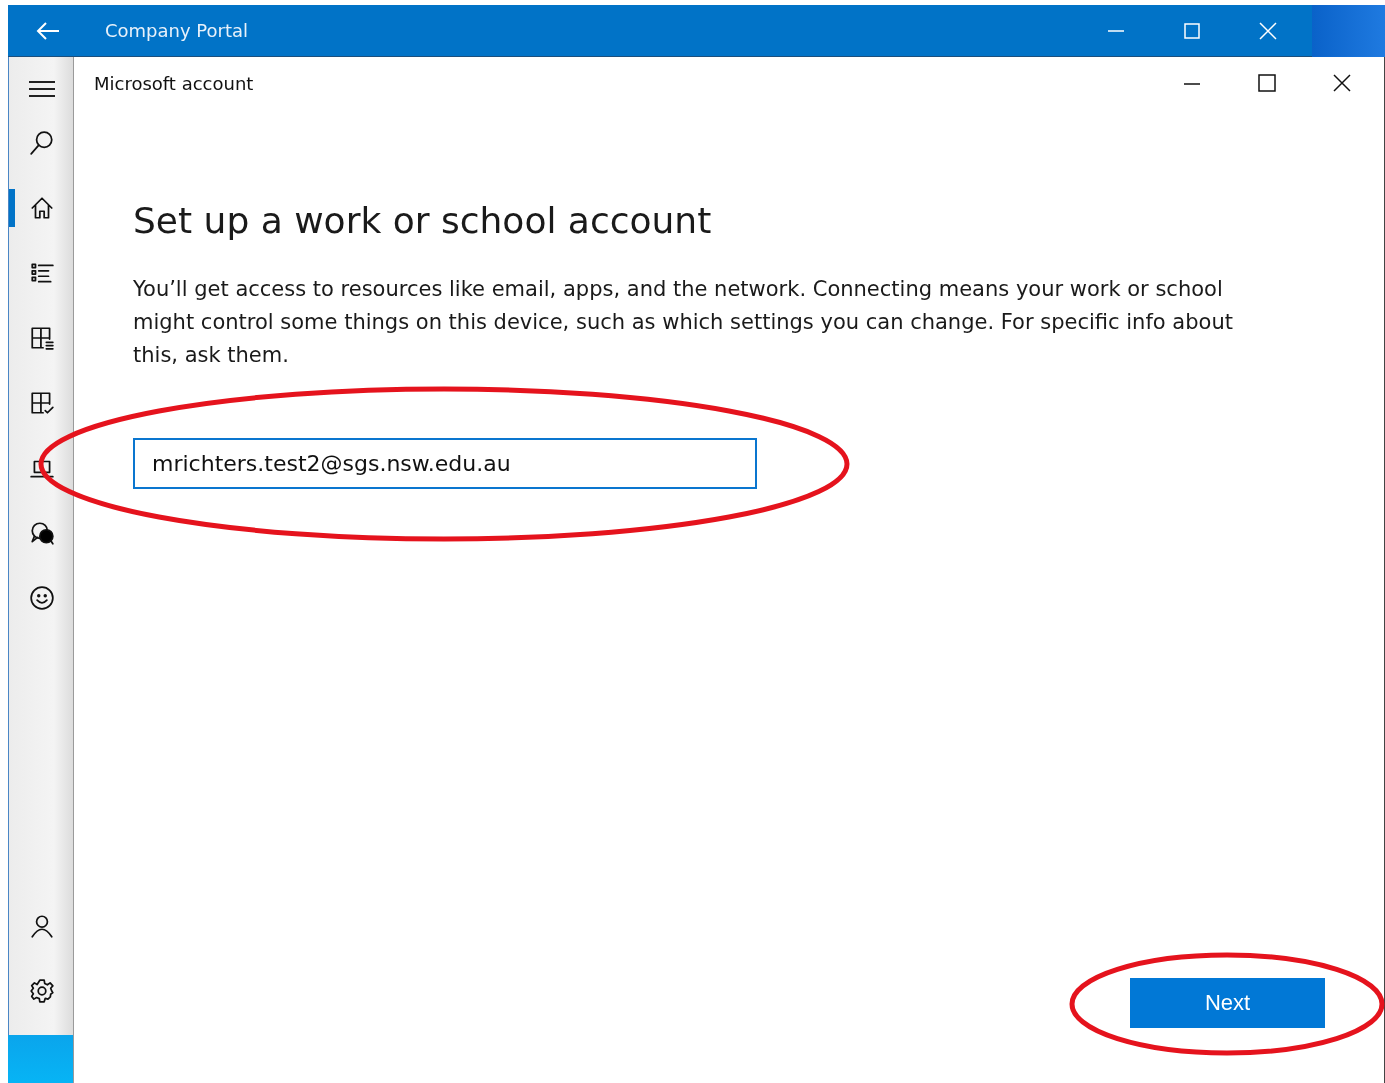  What do you see at coordinates (1227, 1003) in the screenshot?
I see `next-button: Next` at bounding box center [1227, 1003].